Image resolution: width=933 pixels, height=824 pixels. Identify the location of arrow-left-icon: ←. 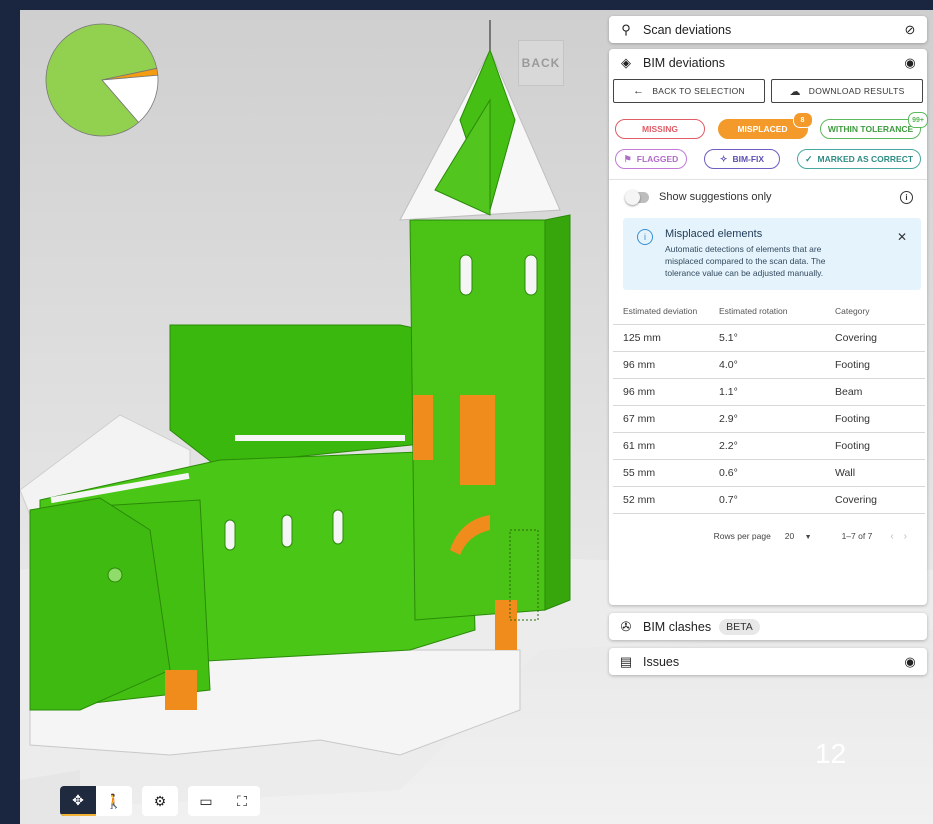
(639, 91).